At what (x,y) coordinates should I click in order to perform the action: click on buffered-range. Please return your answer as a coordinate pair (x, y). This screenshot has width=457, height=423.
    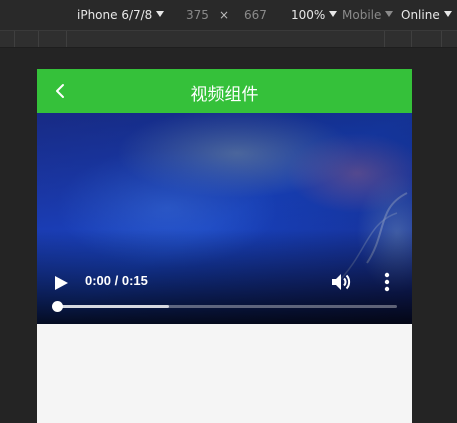
    Looking at the image, I should click on (113, 306).